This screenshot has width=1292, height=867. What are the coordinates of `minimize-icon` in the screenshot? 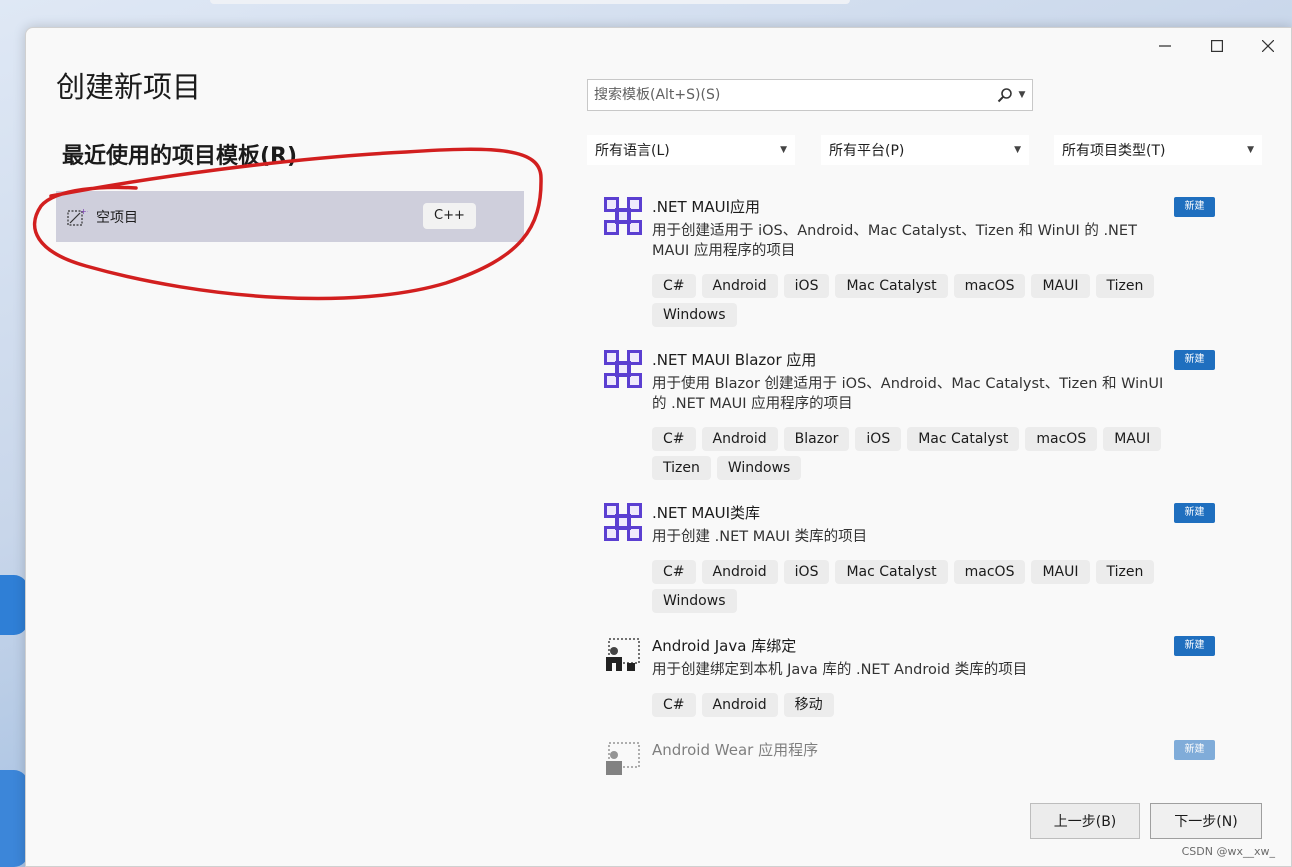 It's located at (1165, 46).